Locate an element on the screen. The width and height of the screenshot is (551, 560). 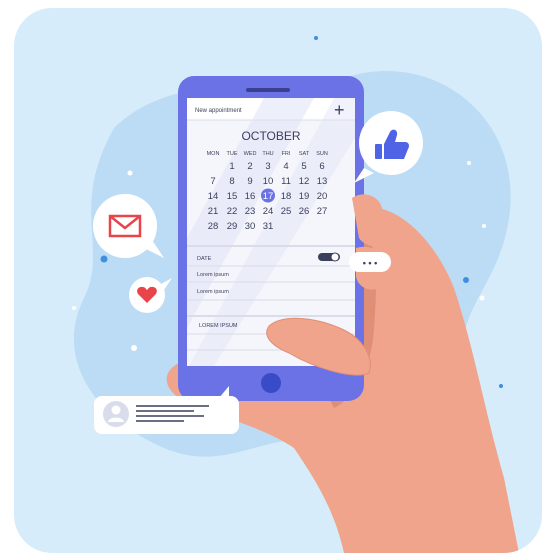
calendar-day: 20 is located at coordinates (322, 196).